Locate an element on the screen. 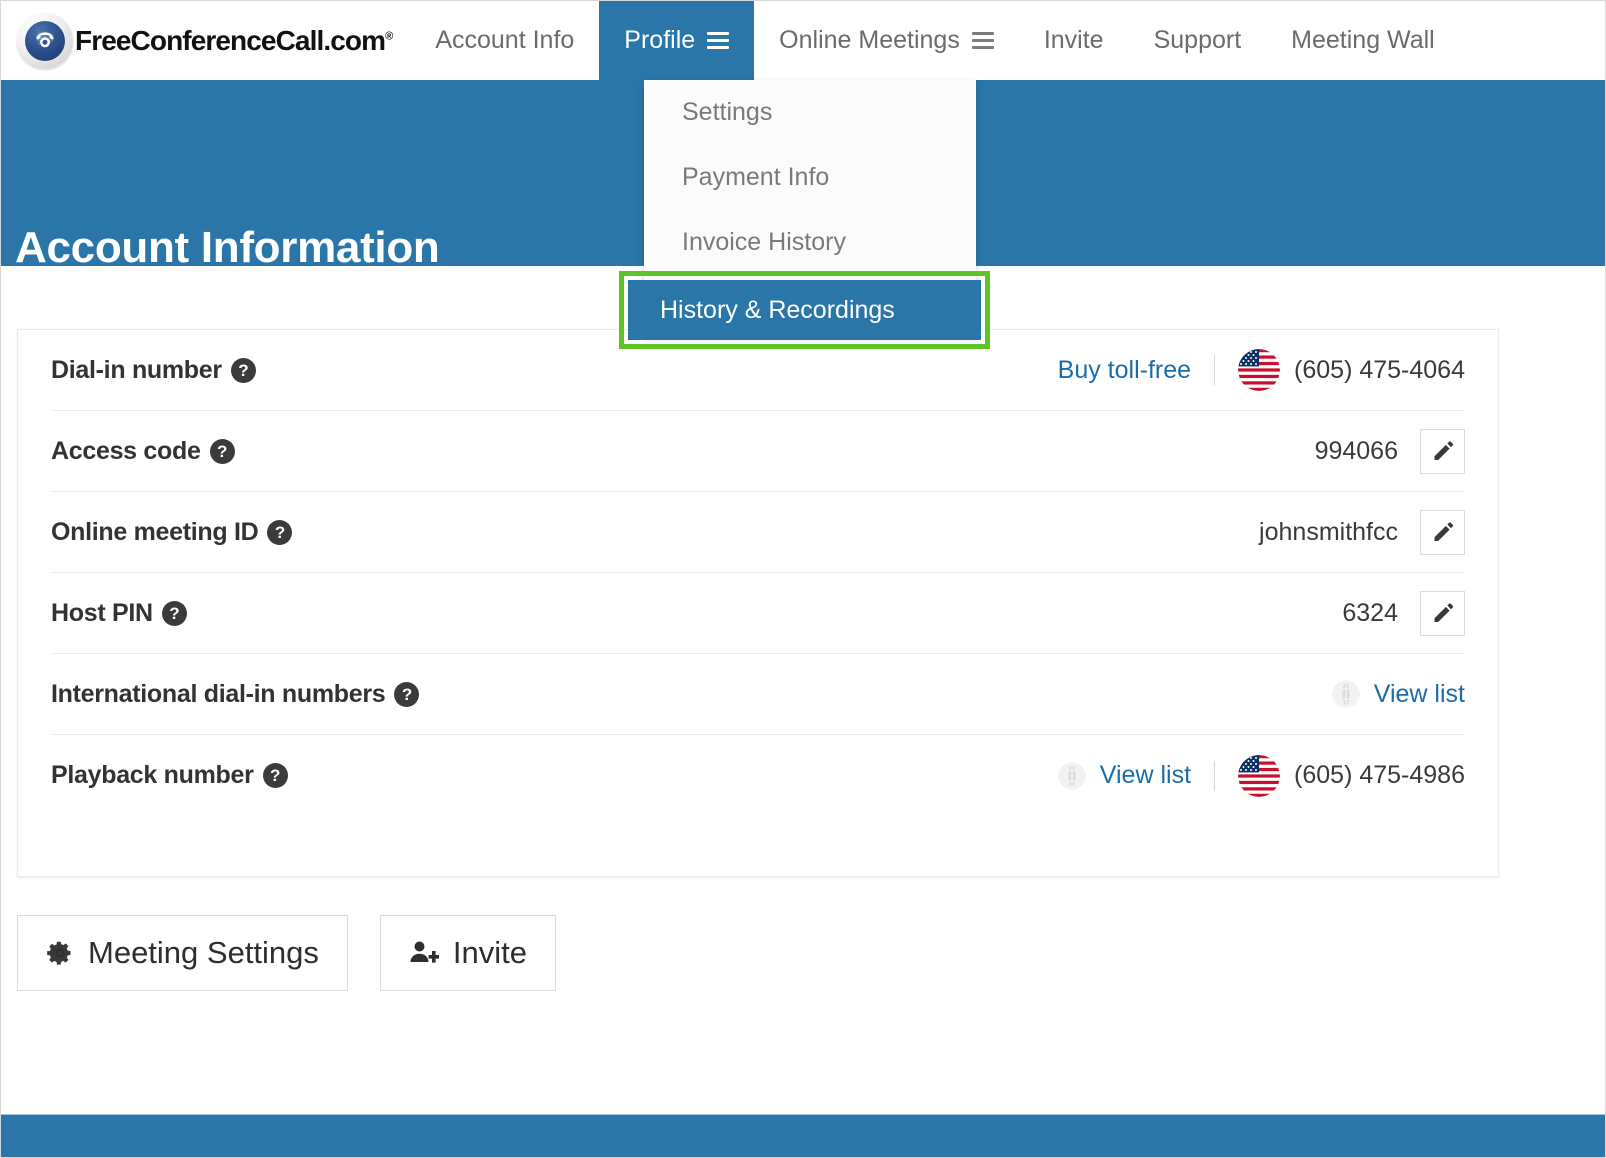 The width and height of the screenshot is (1606, 1158). footer-bar is located at coordinates (803, 1135).